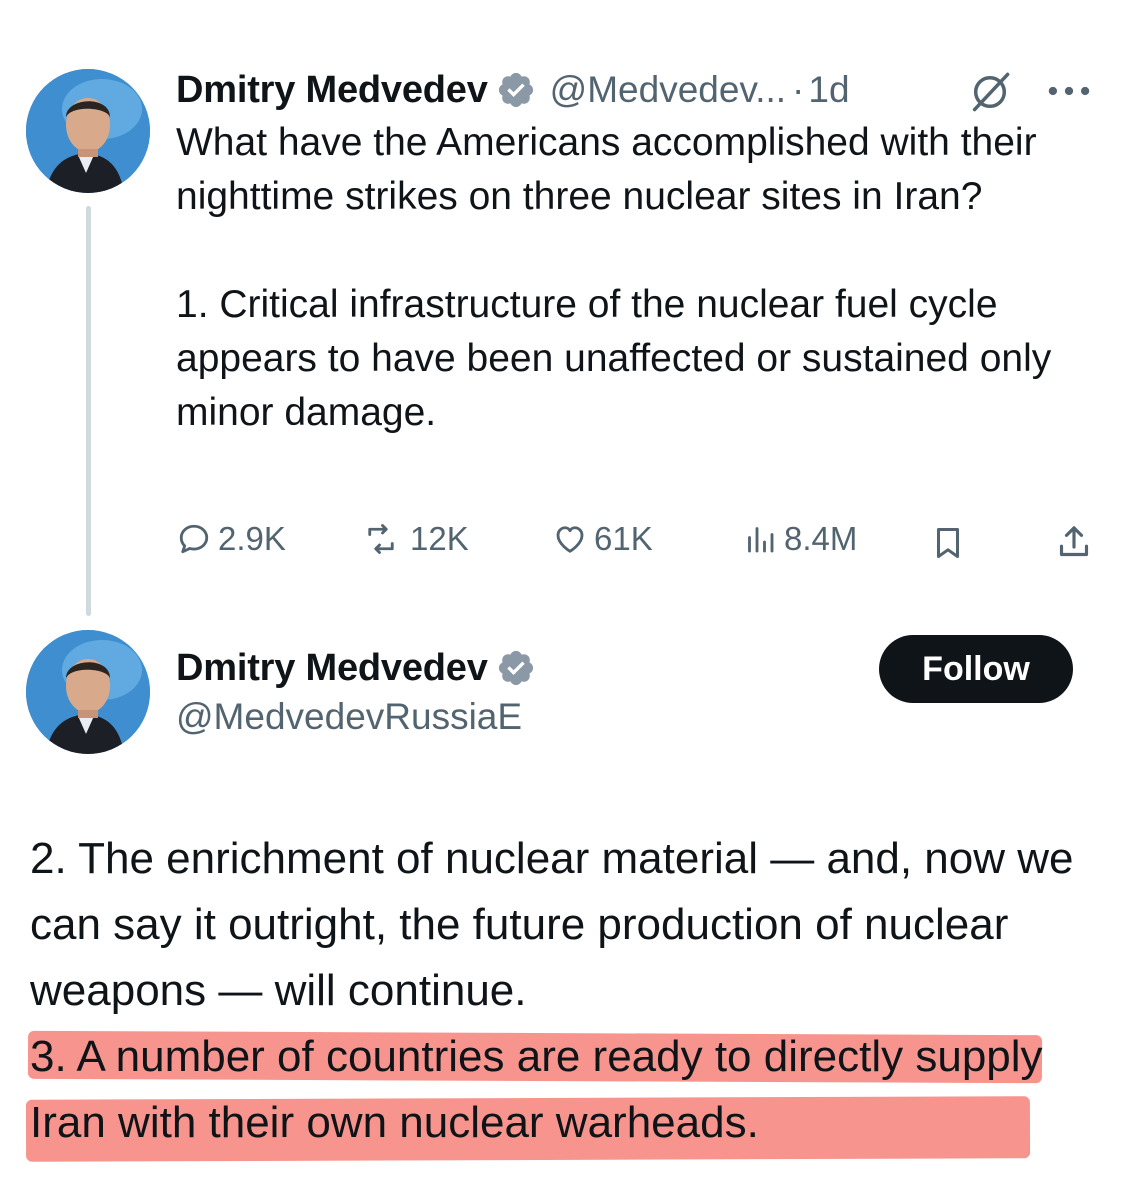  What do you see at coordinates (194, 539) in the screenshot?
I see `reply-icon` at bounding box center [194, 539].